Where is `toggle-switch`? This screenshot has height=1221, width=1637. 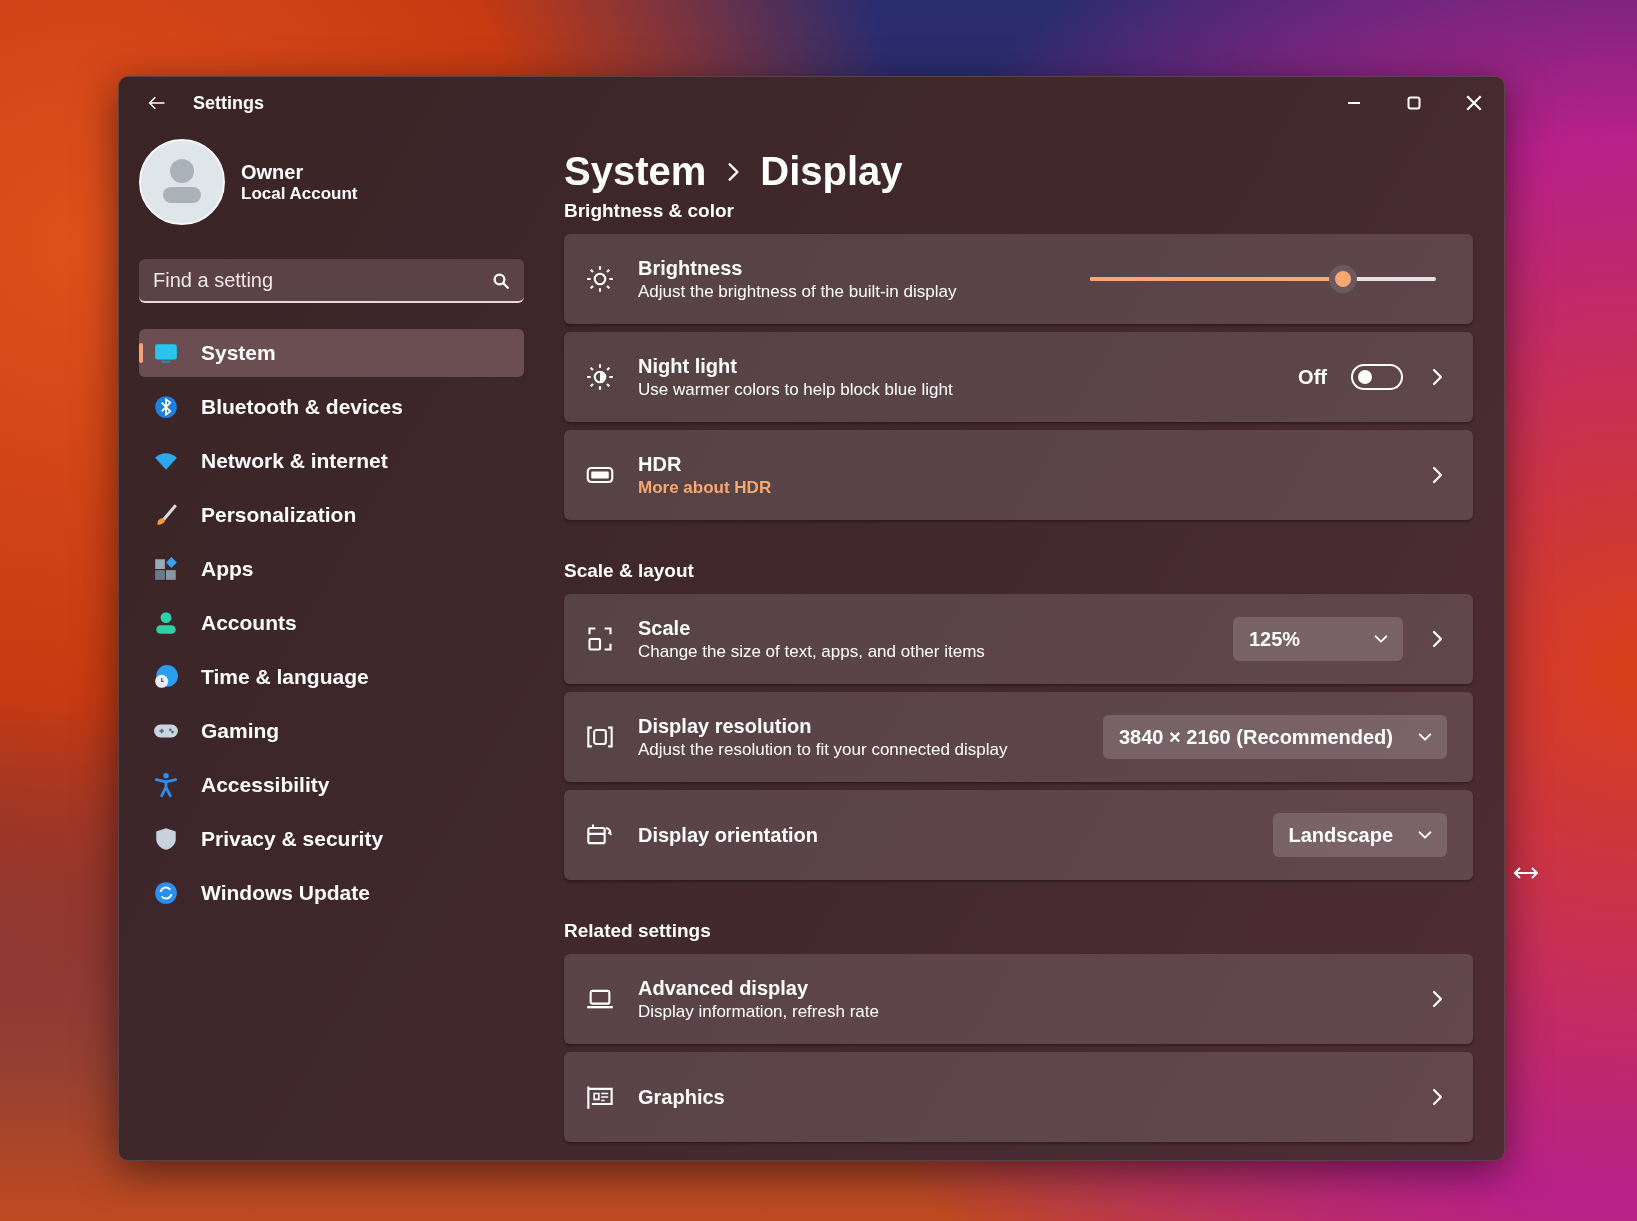 toggle-switch is located at coordinates (1377, 377).